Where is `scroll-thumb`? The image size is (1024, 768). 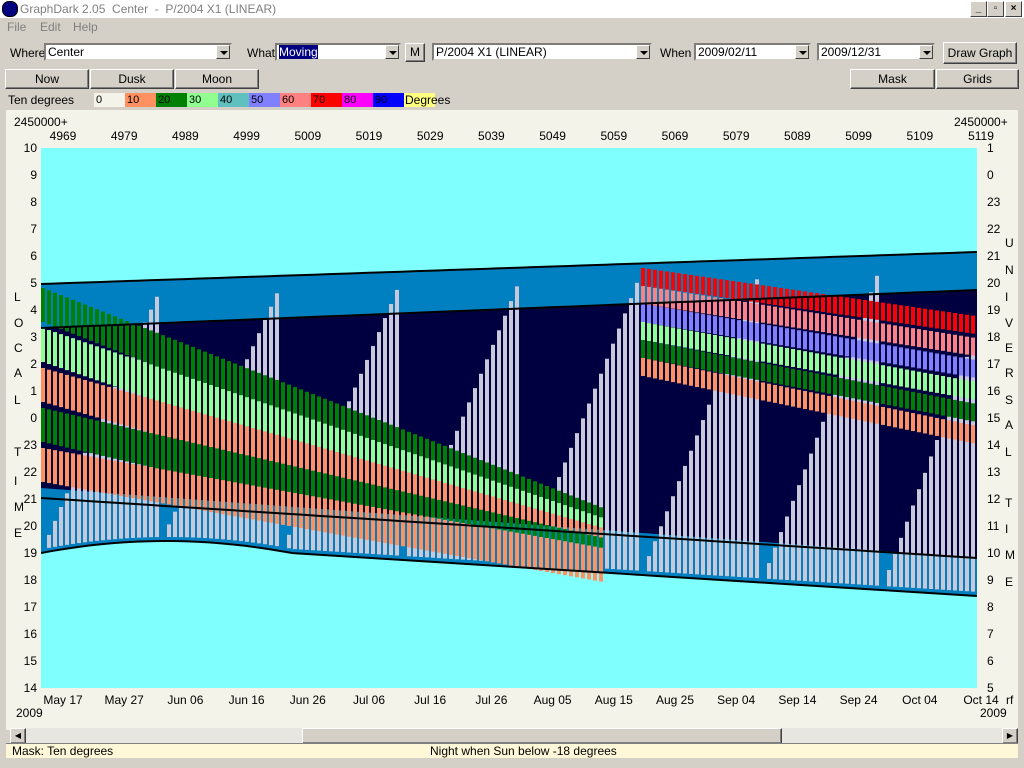 scroll-thumb is located at coordinates (542, 736).